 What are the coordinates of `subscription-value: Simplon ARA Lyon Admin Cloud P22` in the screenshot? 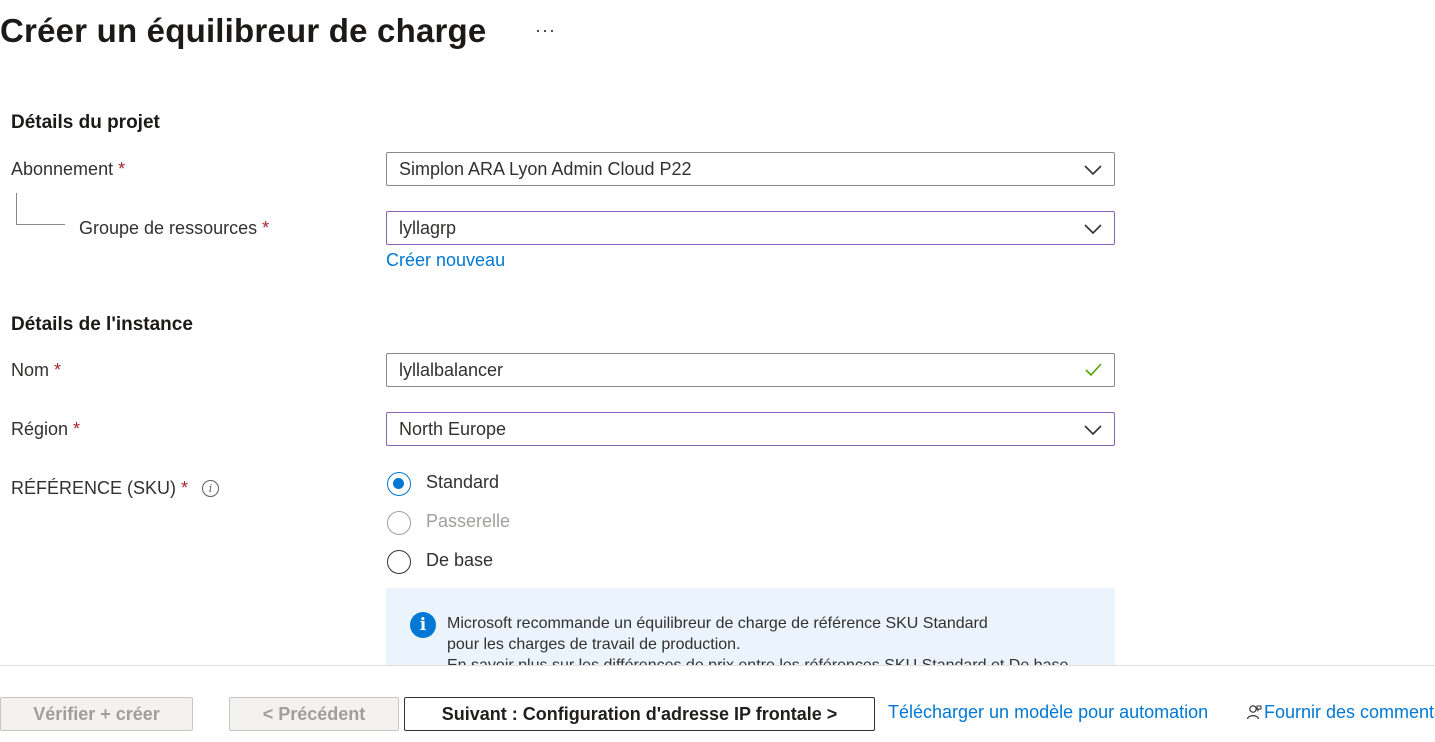 It's located at (545, 169).